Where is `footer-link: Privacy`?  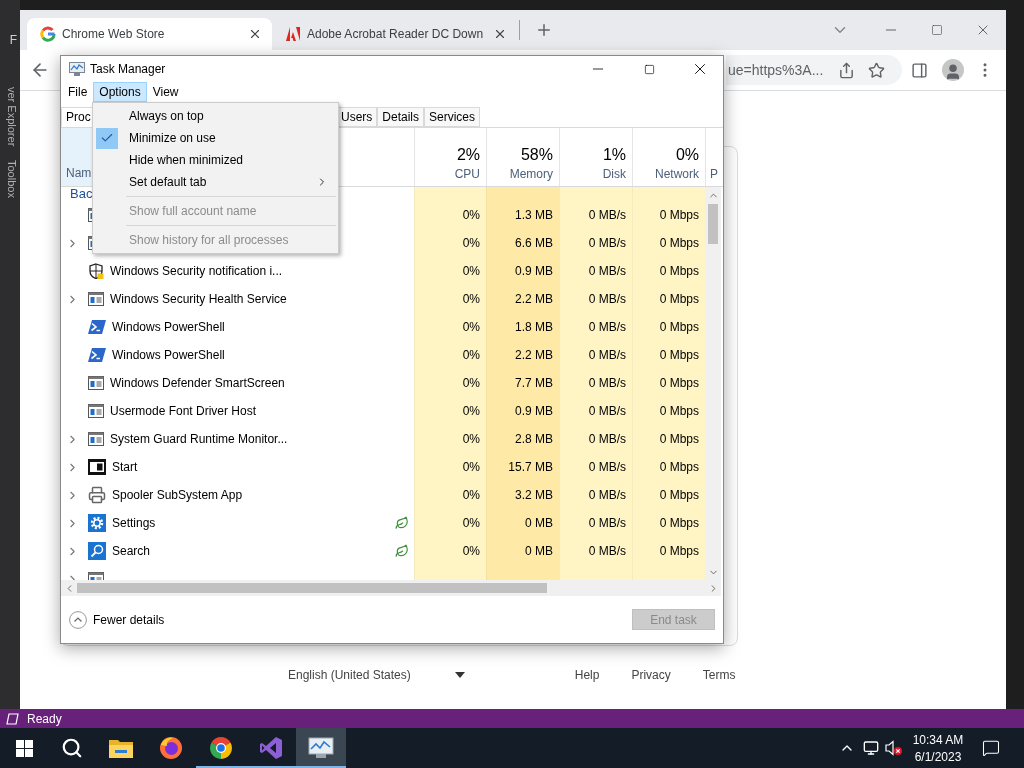 footer-link: Privacy is located at coordinates (651, 675).